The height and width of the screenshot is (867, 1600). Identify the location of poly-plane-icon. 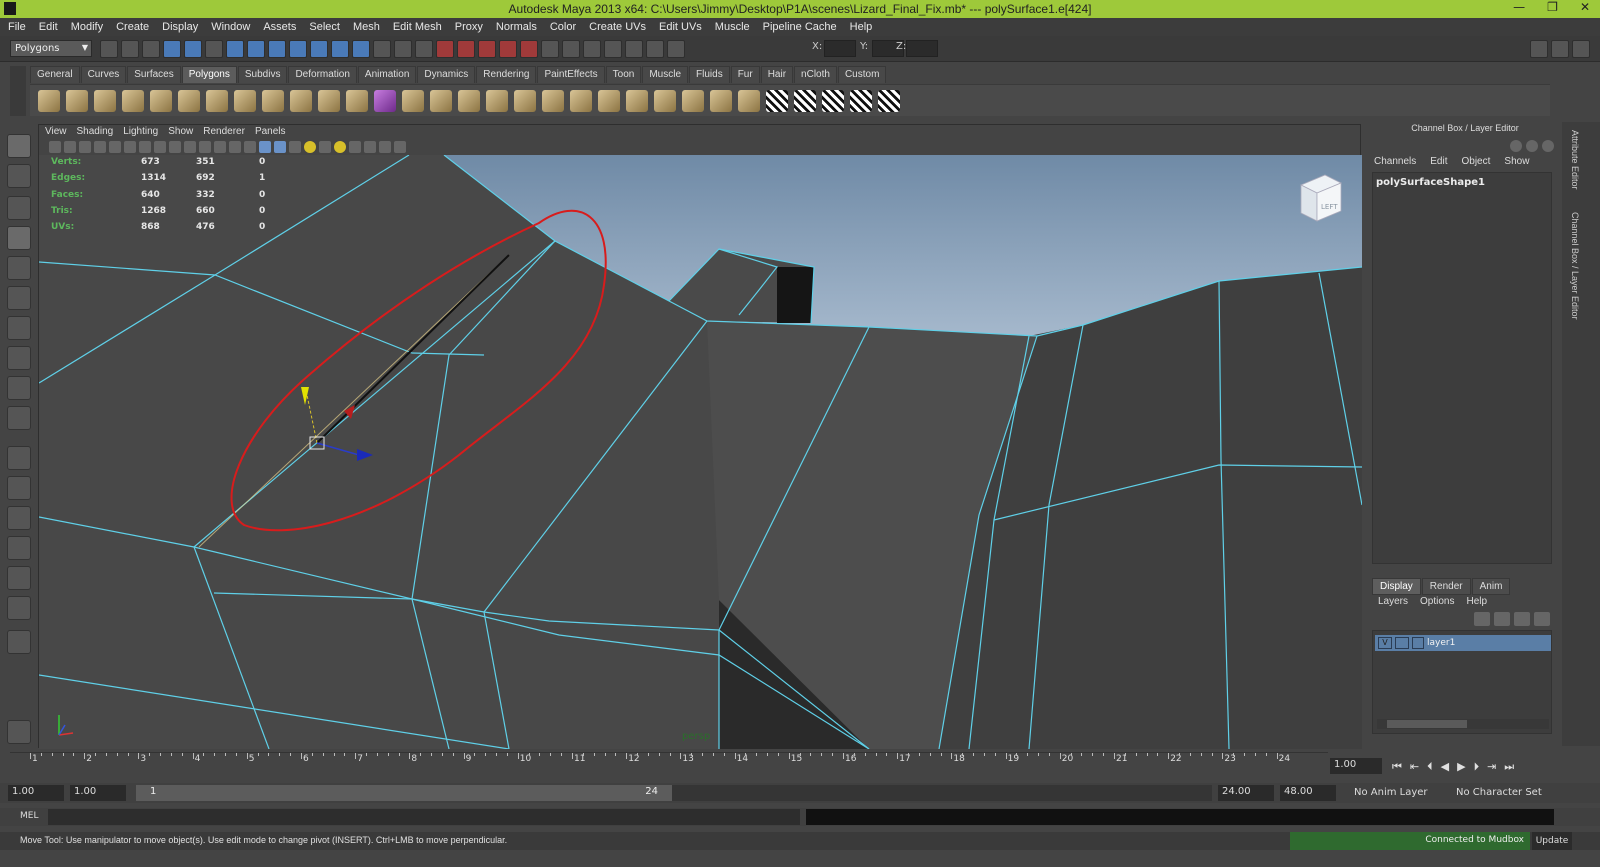
(161, 100).